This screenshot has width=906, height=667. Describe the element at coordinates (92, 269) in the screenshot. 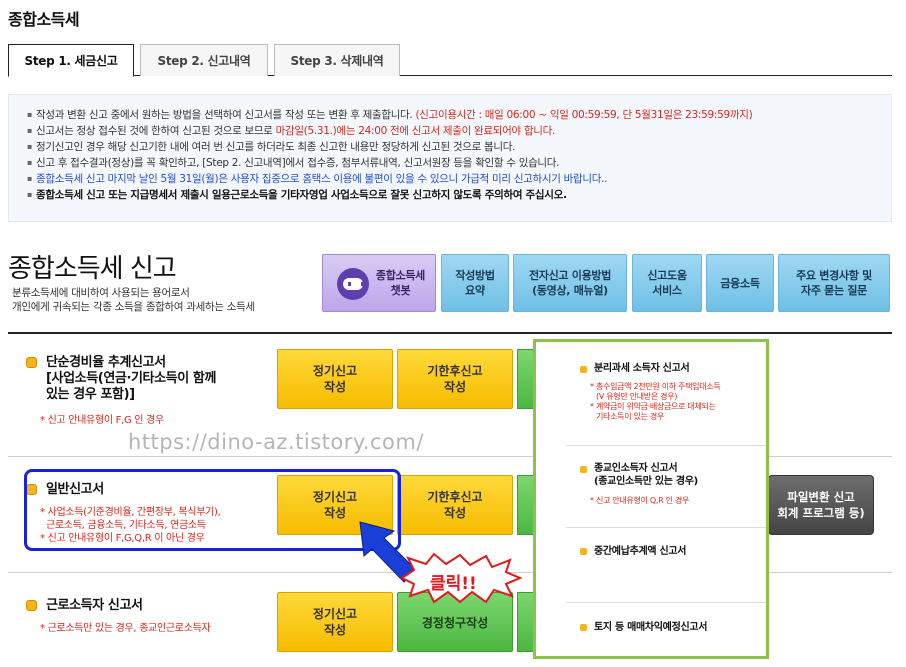

I see `section-heading: 종합소득세 신고` at that location.